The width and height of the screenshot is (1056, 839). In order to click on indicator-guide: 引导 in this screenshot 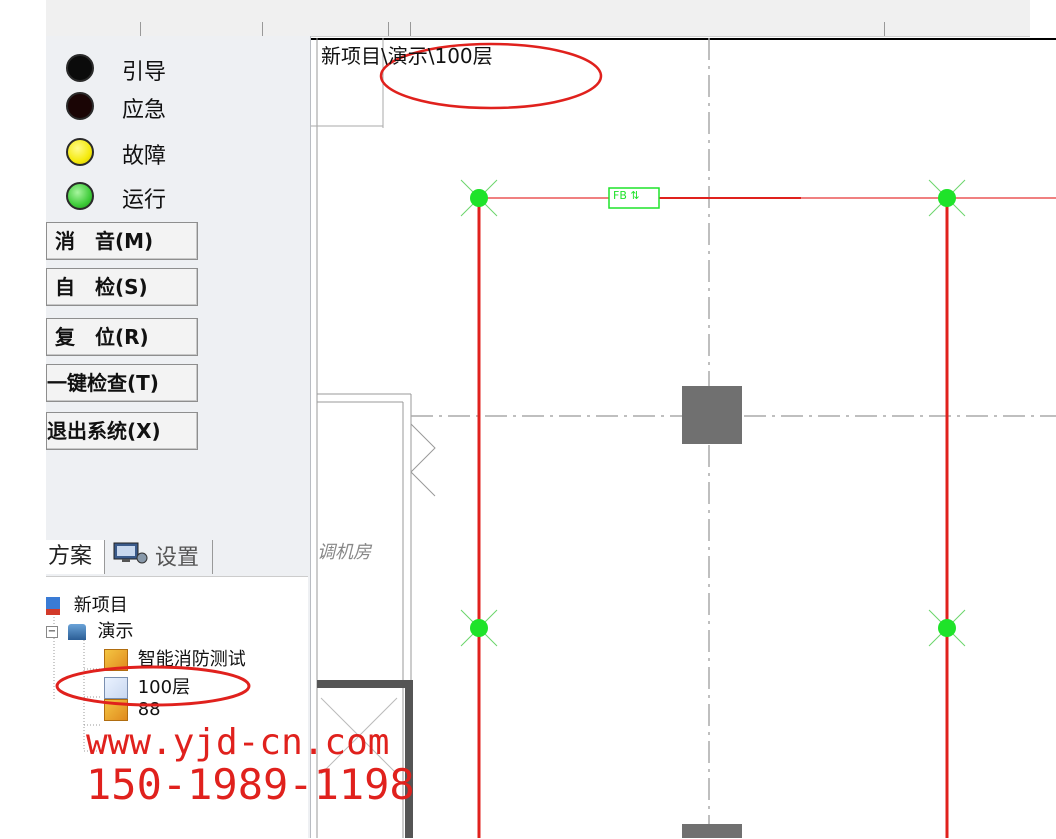, I will do `click(141, 68)`.